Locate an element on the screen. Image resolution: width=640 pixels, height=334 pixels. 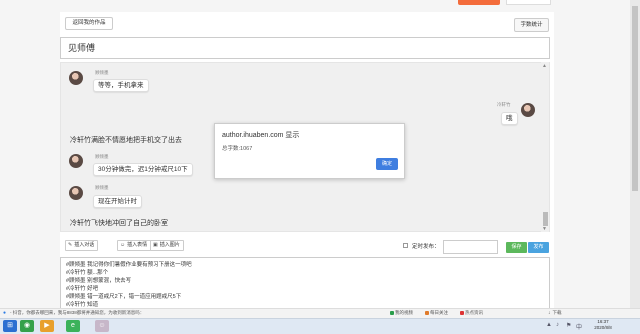
alert-message: 总字数:1067 is located at coordinates (237, 149).